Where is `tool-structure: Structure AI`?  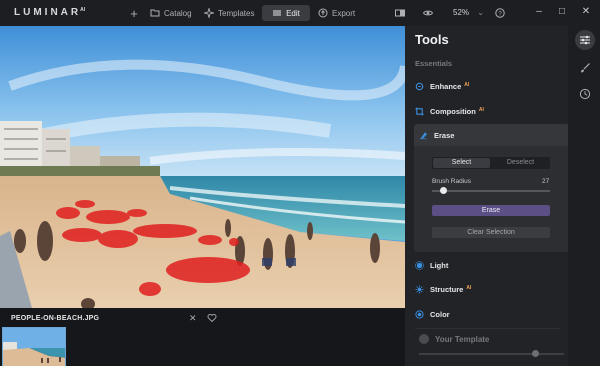 tool-structure: Structure AI is located at coordinates (443, 289).